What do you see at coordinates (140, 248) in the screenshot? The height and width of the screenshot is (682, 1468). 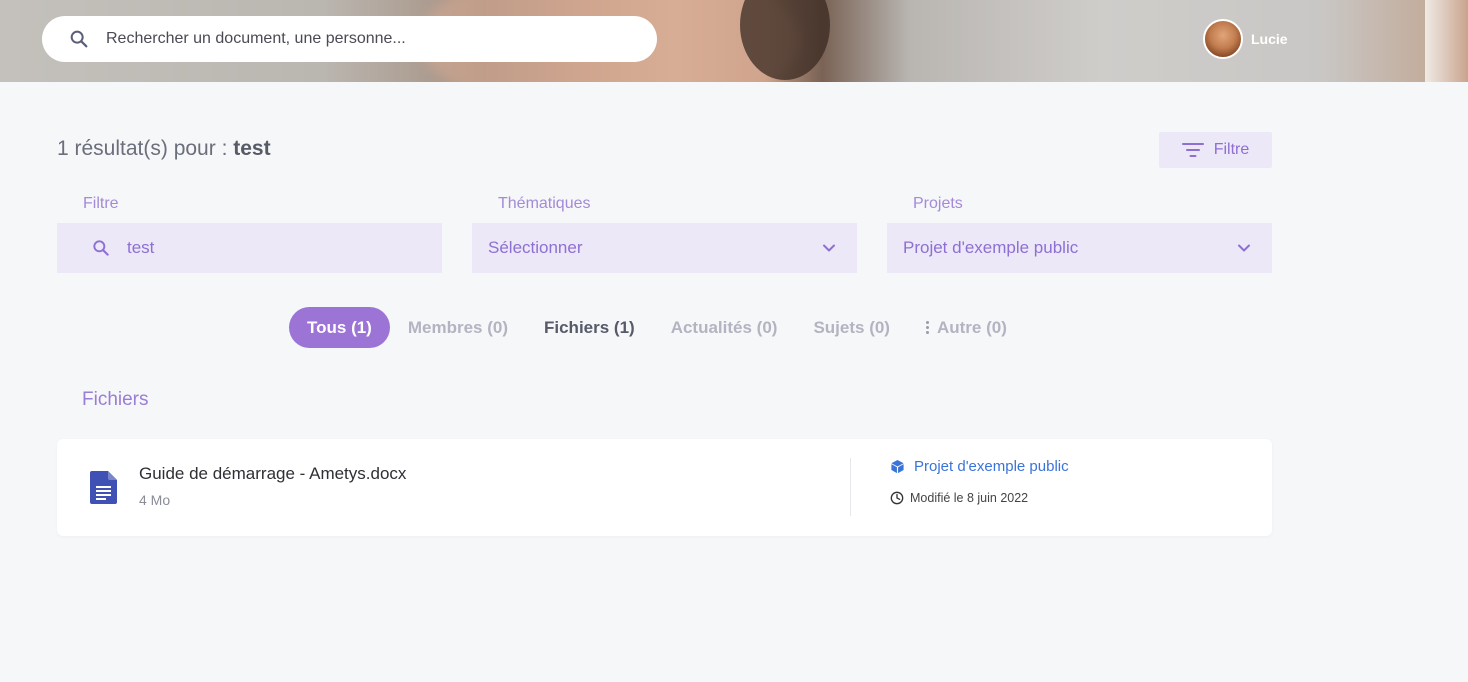 I see `filtre-input-value: test` at bounding box center [140, 248].